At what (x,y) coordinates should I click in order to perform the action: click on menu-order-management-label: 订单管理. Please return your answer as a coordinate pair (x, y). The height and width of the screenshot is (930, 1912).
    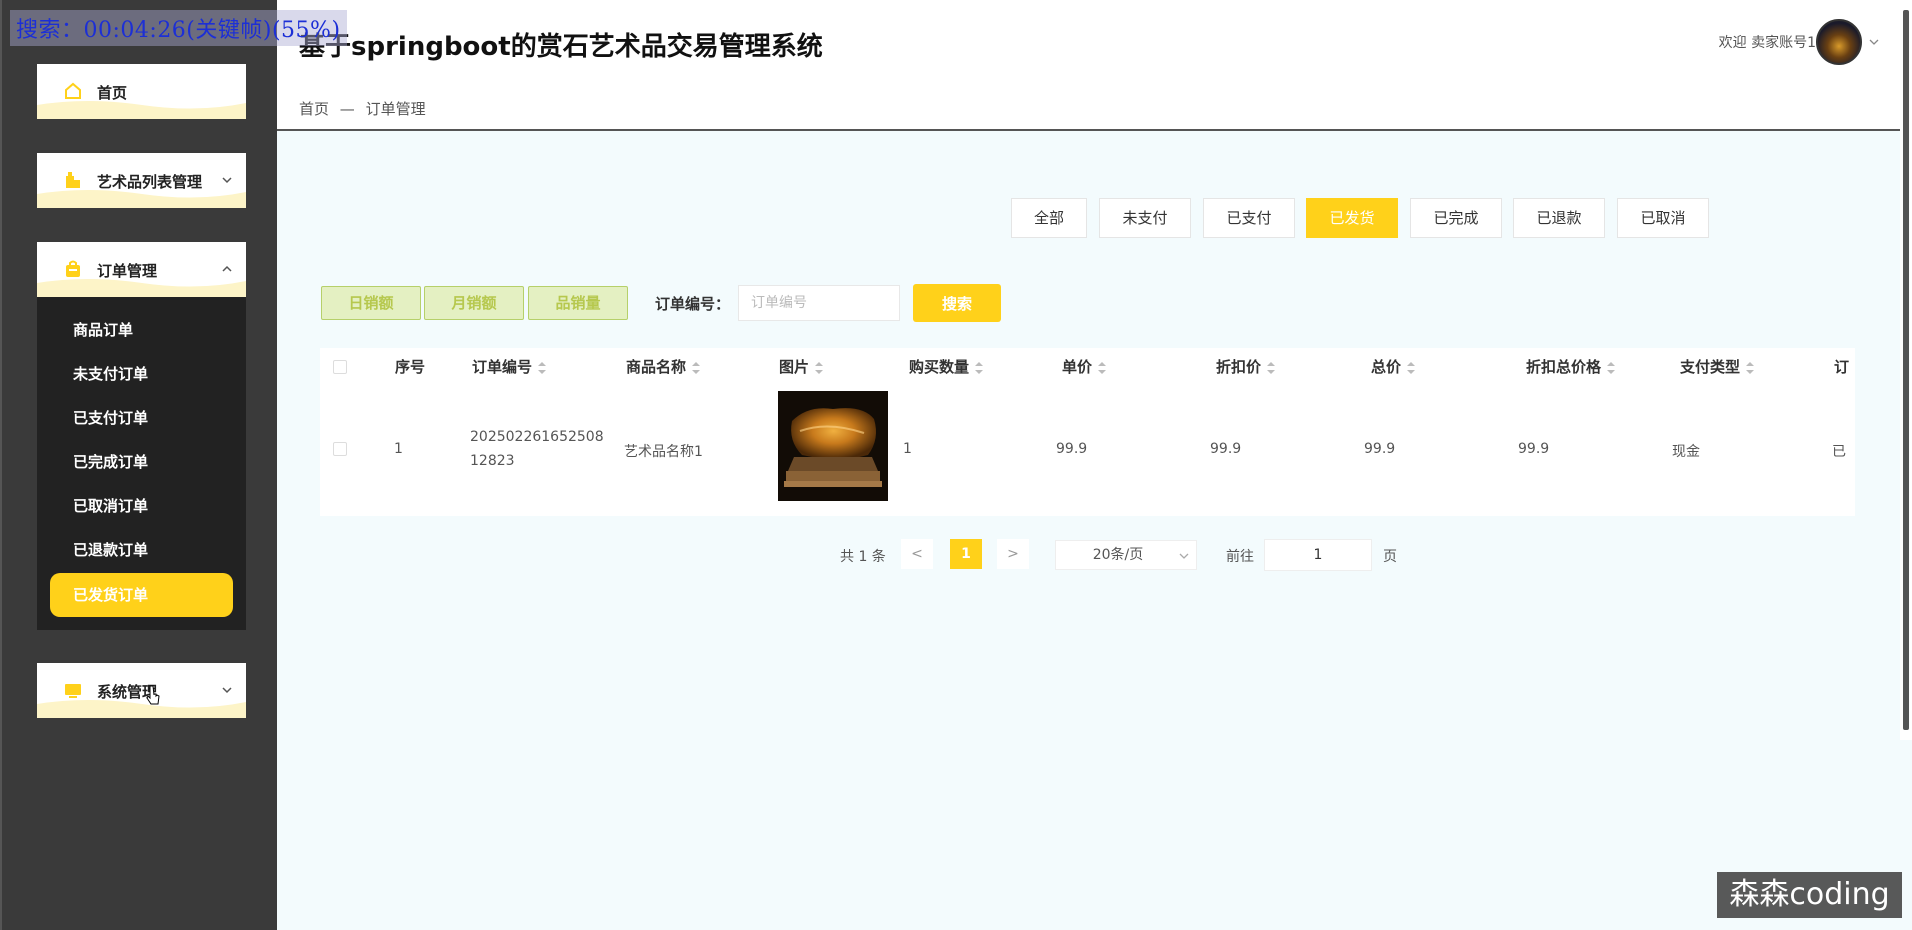
    Looking at the image, I should click on (127, 271).